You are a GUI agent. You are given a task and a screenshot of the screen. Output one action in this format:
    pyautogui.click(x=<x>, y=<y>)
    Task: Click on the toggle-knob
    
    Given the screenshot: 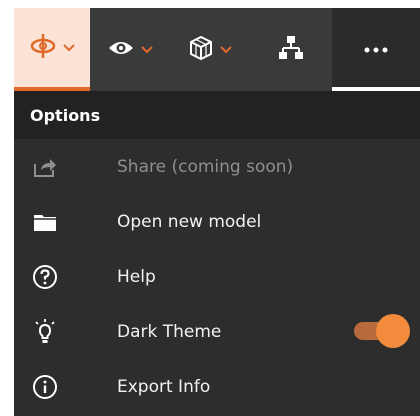 What is the action you would take?
    pyautogui.click(x=393, y=330)
    